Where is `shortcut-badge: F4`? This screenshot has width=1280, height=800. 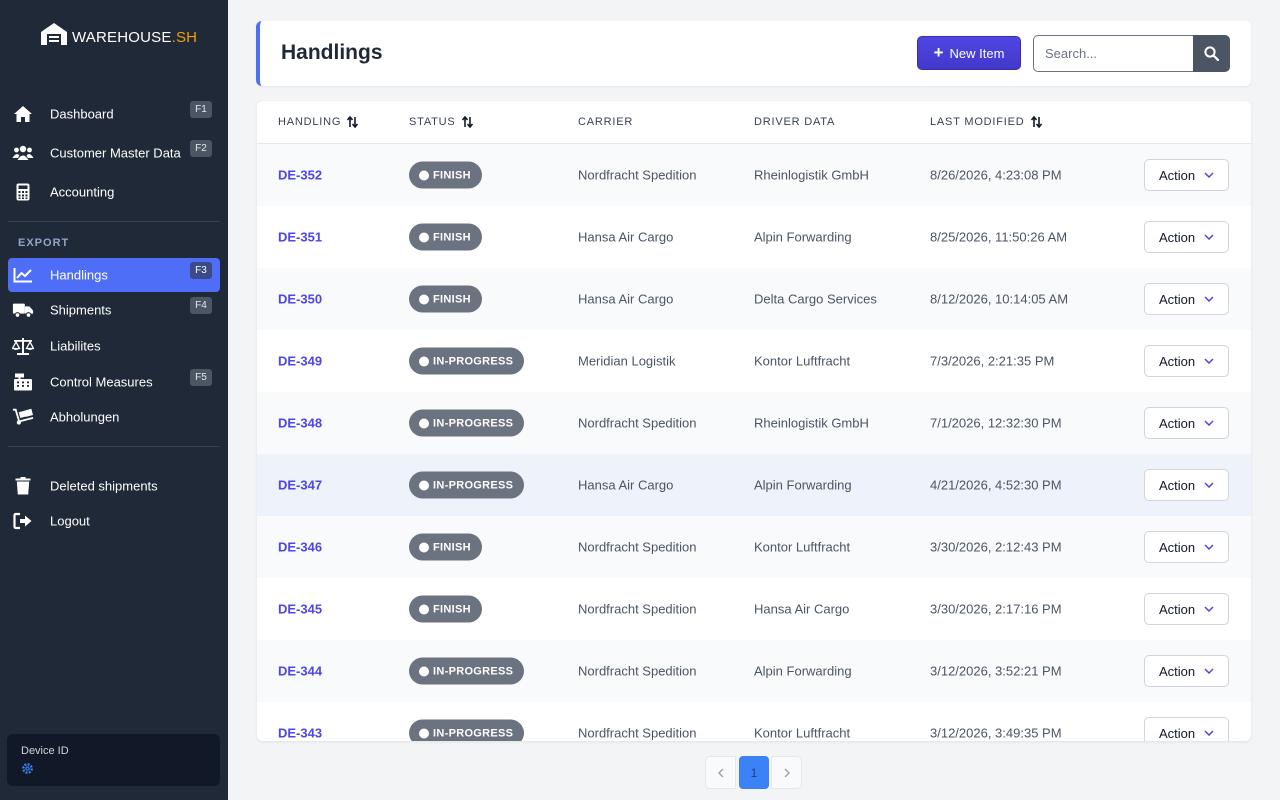
shortcut-badge: F4 is located at coordinates (201, 305).